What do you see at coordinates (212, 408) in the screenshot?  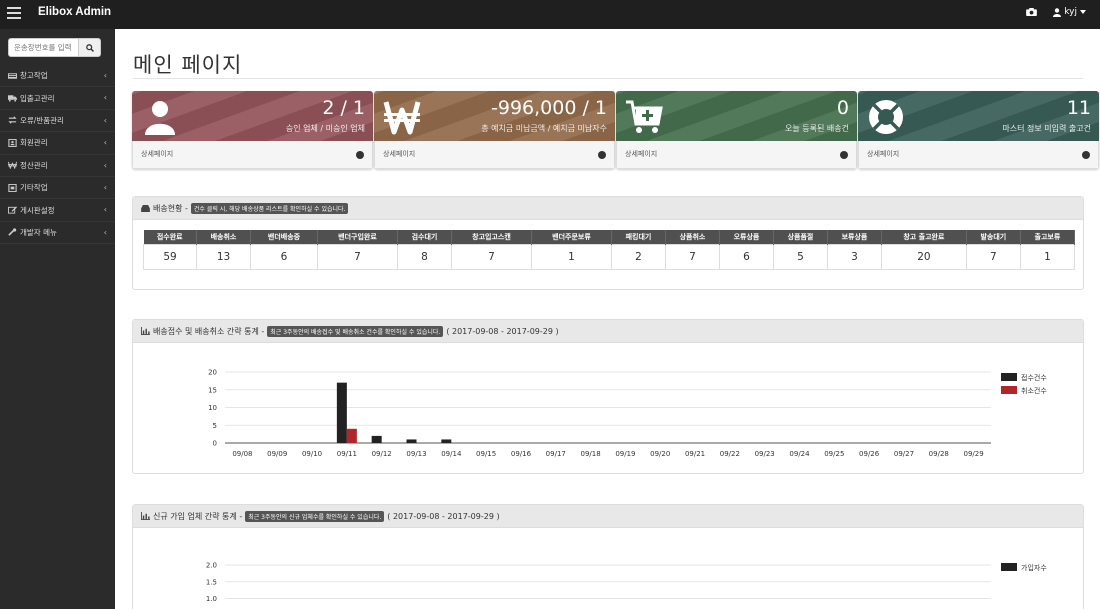 I see `y-tick-label: 10` at bounding box center [212, 408].